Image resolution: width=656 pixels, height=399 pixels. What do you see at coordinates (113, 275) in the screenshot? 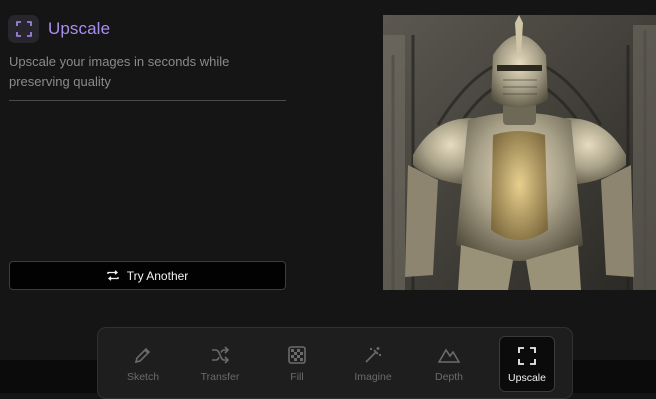
I see `shuffle-arrows-icon` at bounding box center [113, 275].